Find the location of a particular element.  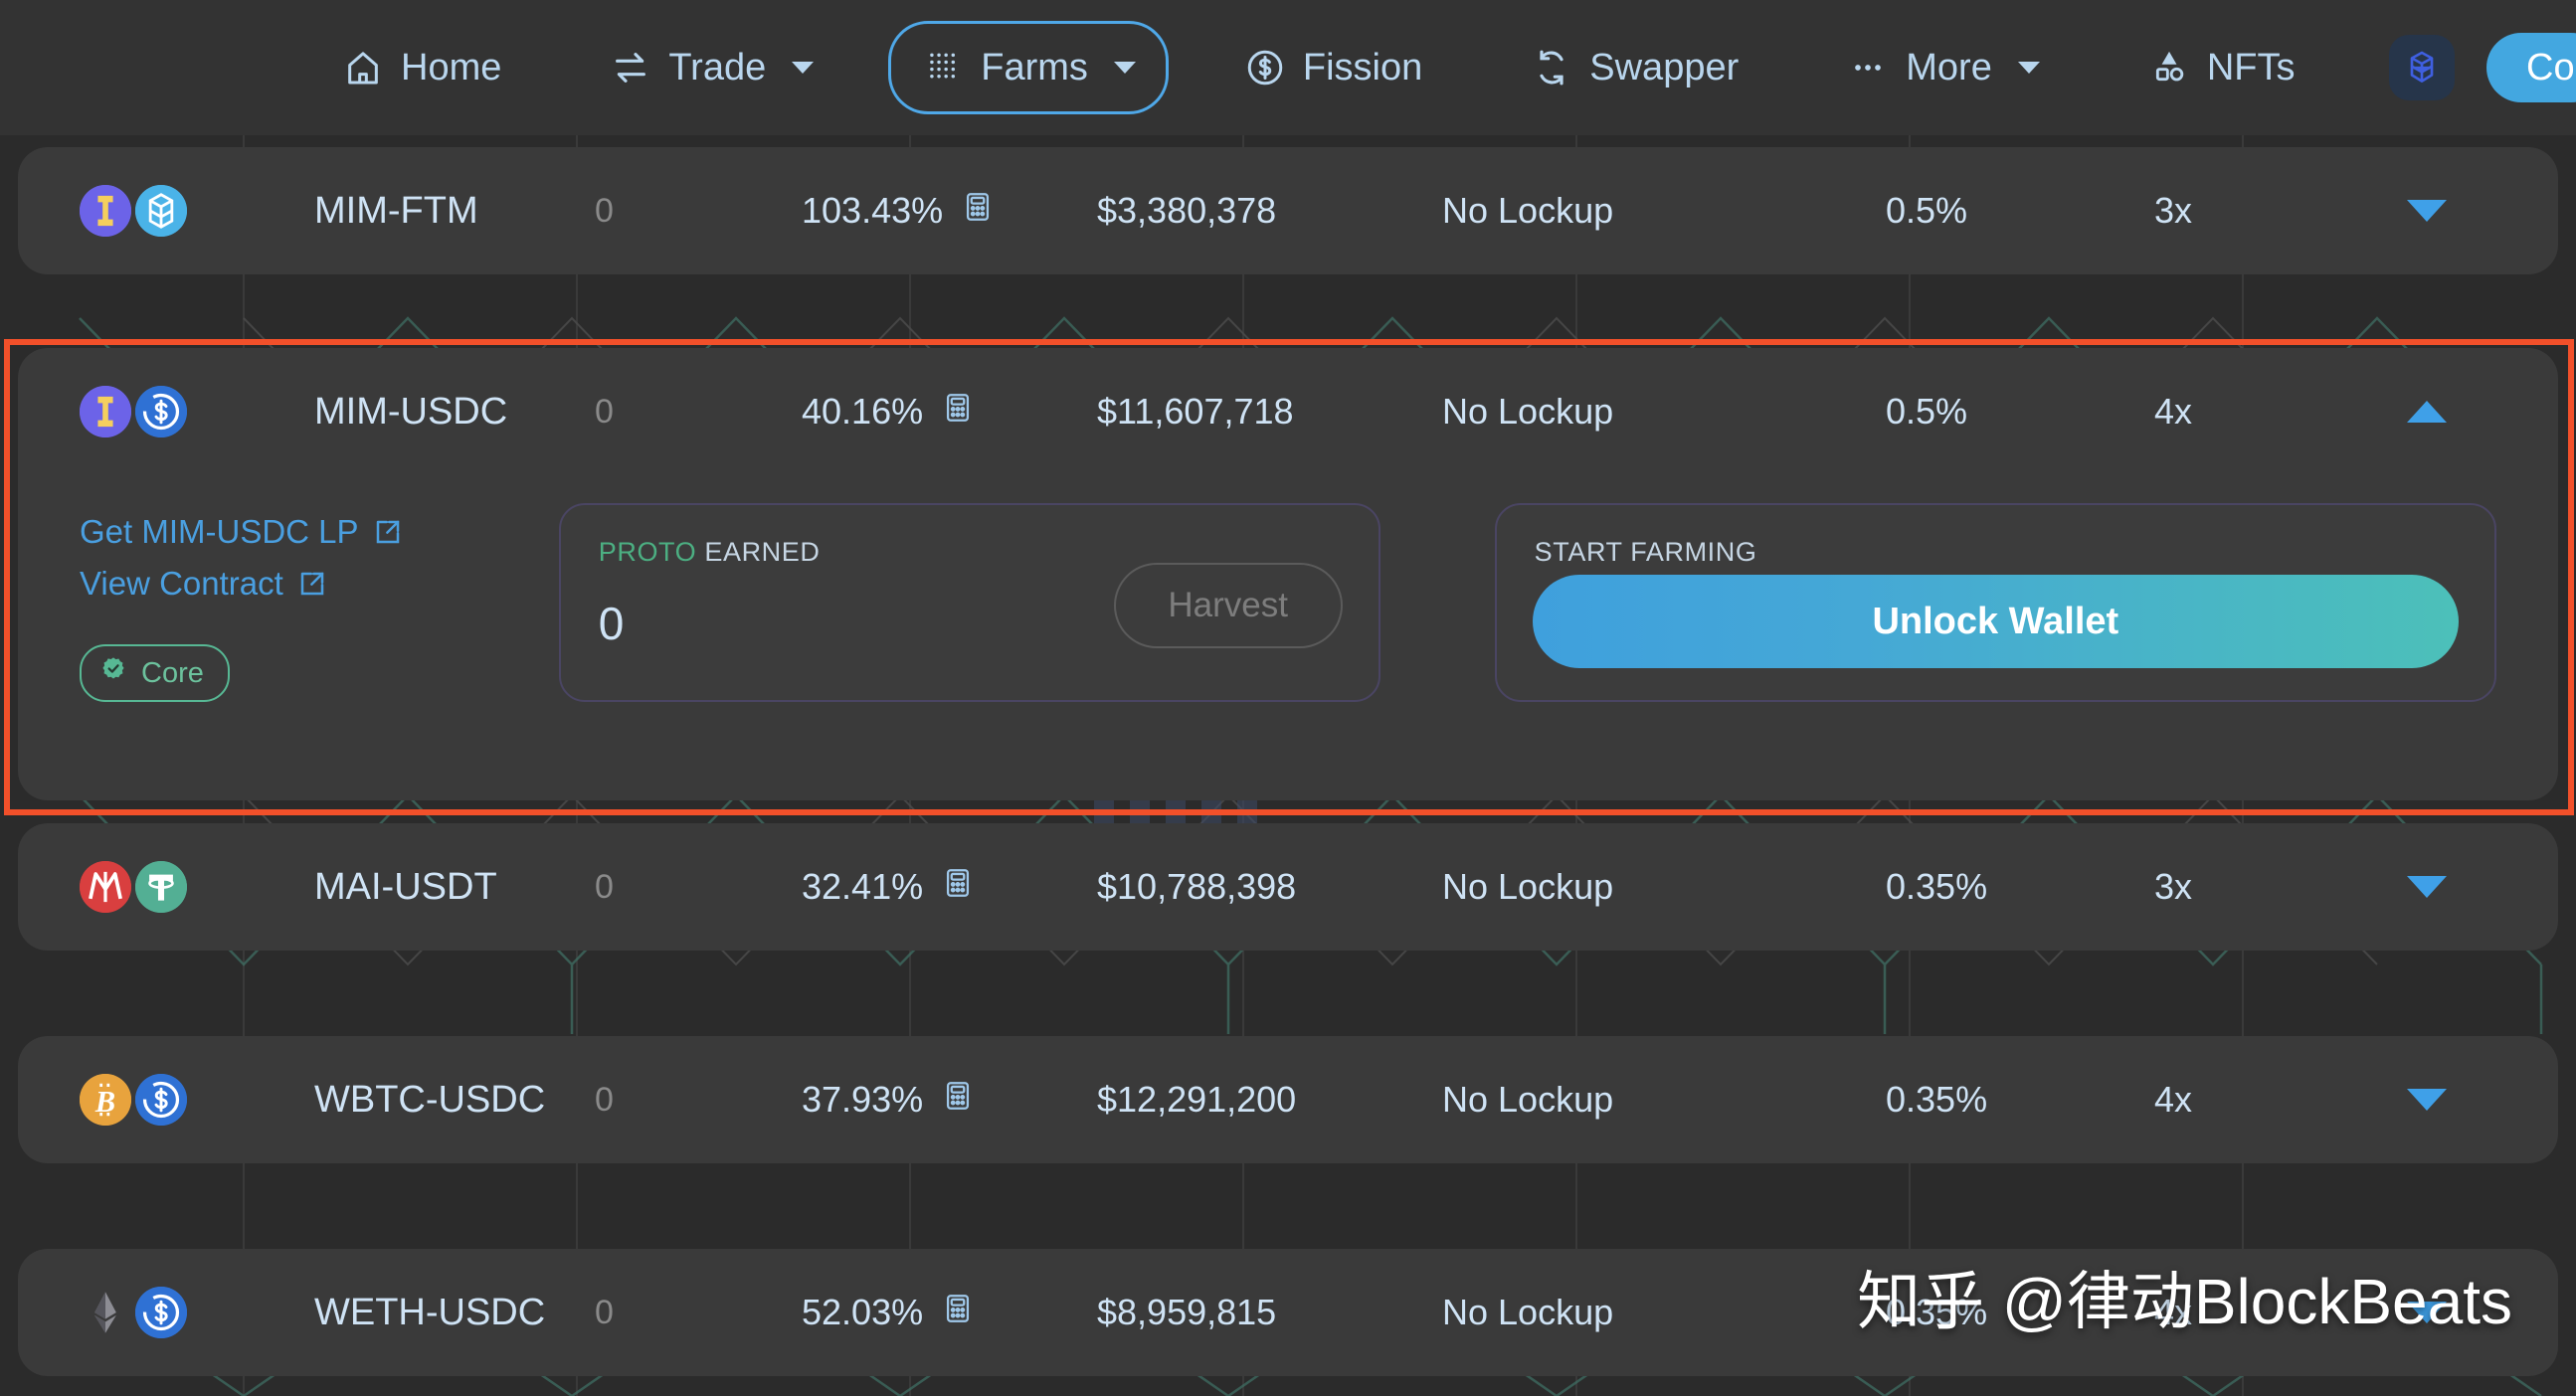

core-badge: Core is located at coordinates (155, 673).